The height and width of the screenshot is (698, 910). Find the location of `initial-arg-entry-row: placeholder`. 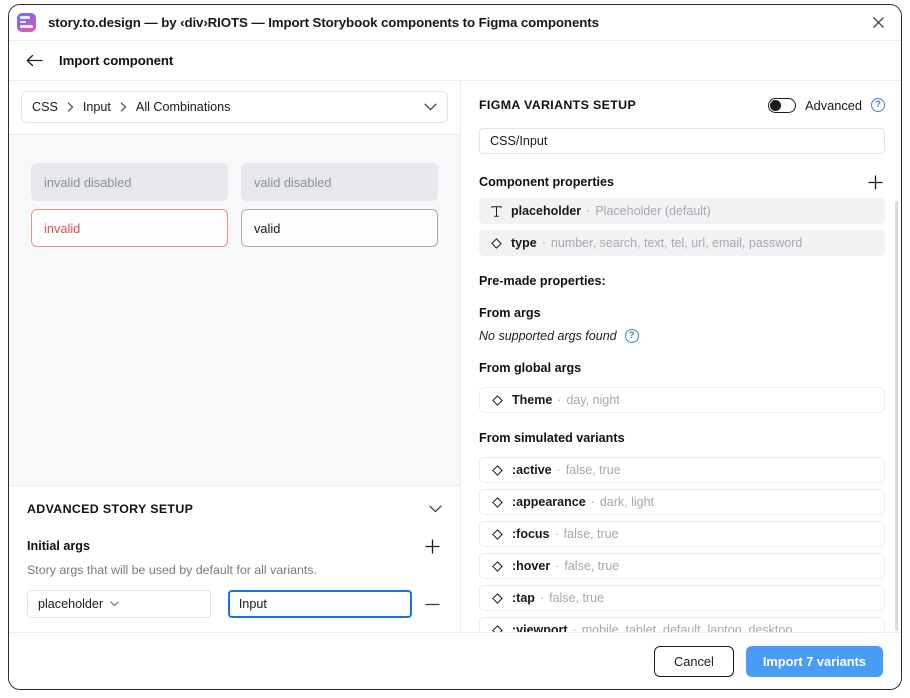

initial-arg-entry-row: placeholder is located at coordinates (234, 604).